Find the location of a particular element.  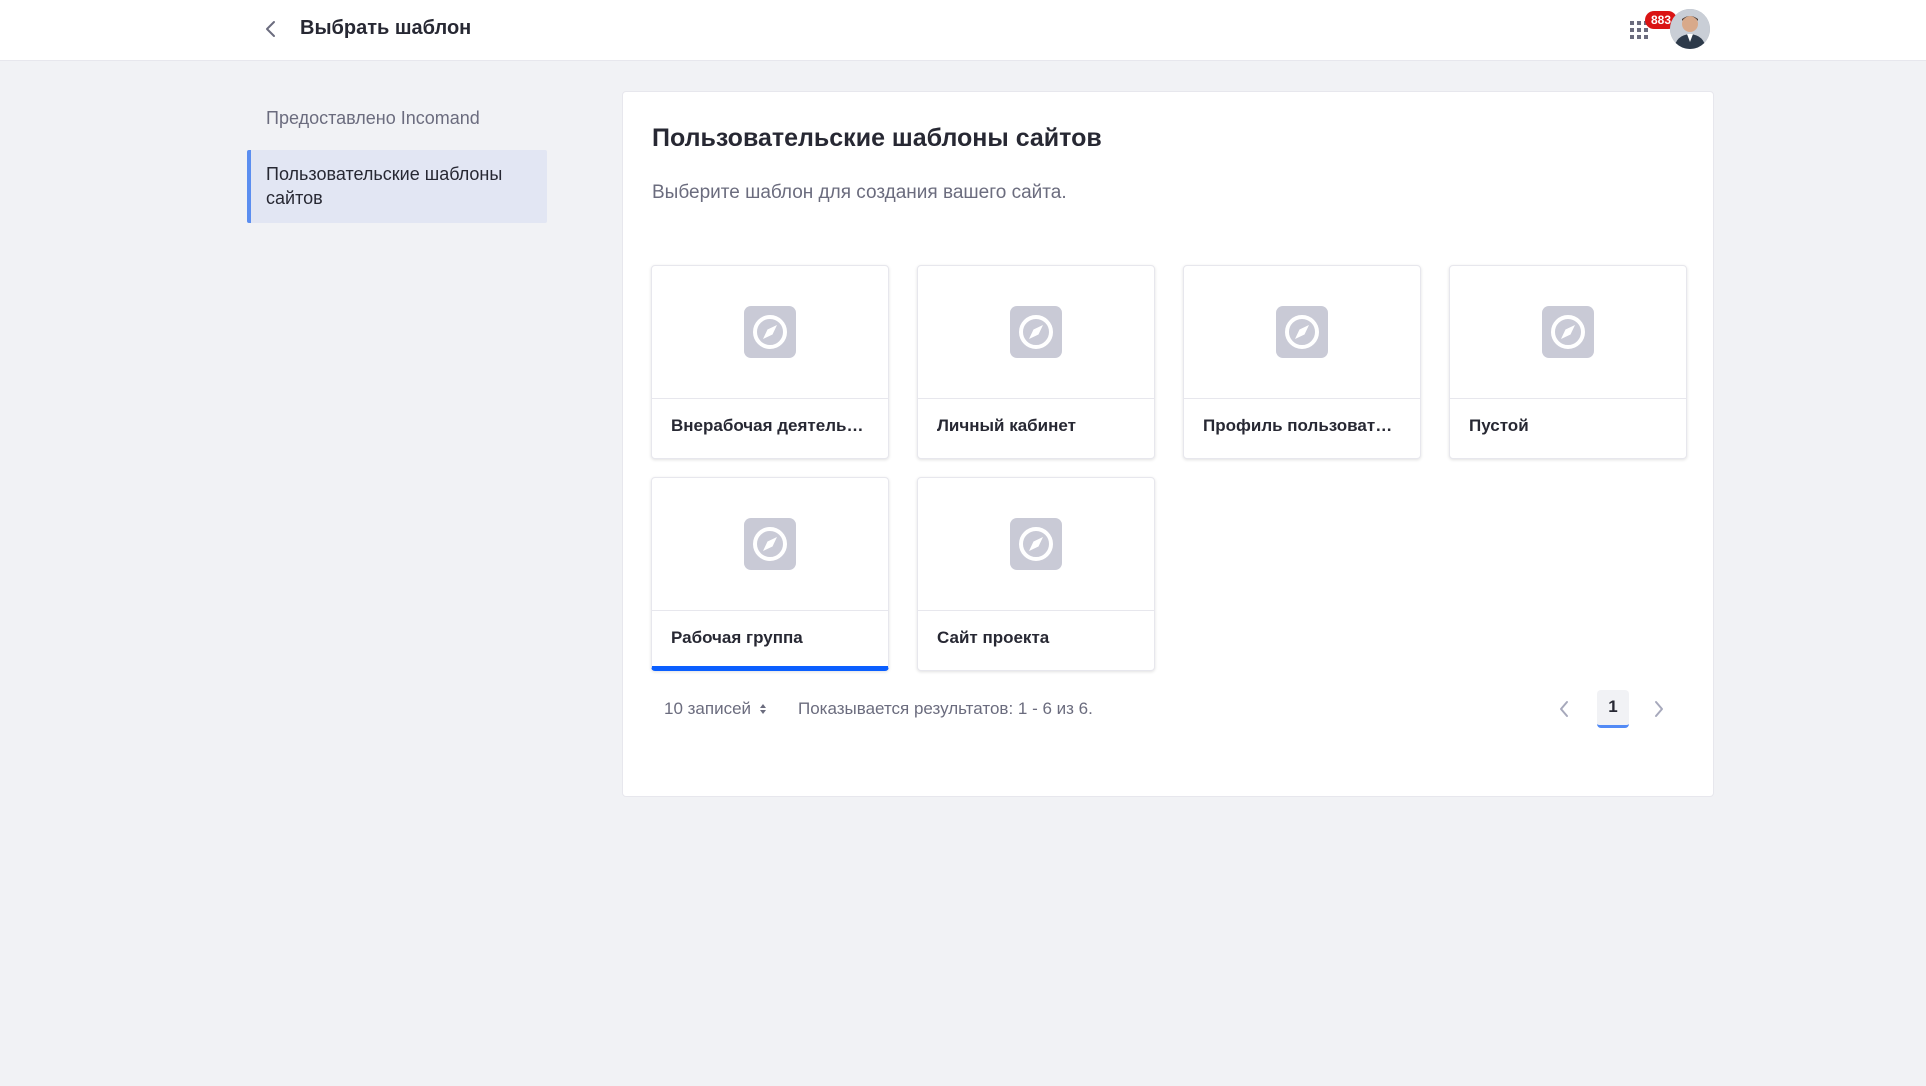

card-label: Пустой is located at coordinates (1499, 425).